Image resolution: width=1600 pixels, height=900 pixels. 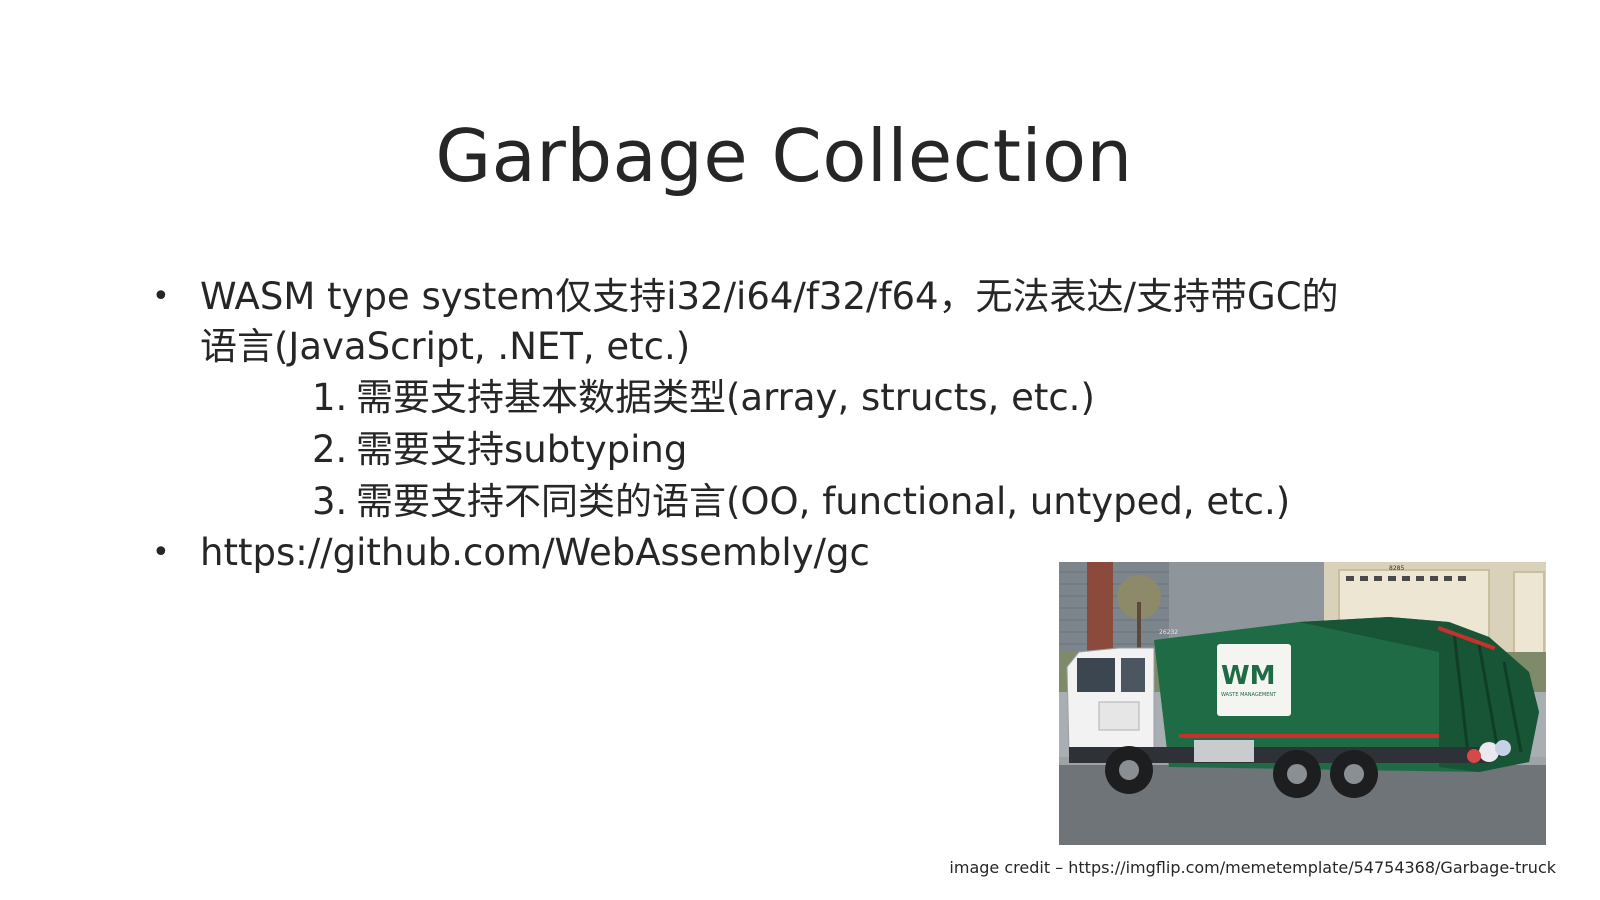 What do you see at coordinates (1249, 695) in the screenshot?
I see `wm-logo-subtext: WASTE MANAGEMENT` at bounding box center [1249, 695].